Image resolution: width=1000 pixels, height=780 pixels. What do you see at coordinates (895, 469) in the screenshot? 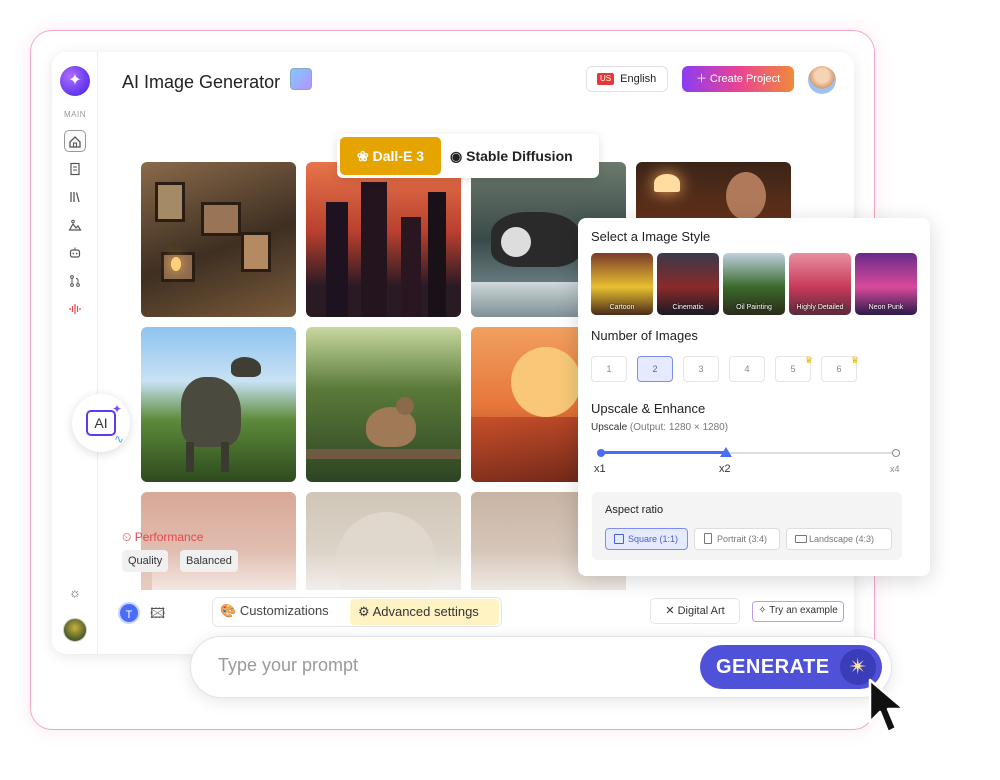
I see `slider-label-x4: x4` at bounding box center [895, 469].